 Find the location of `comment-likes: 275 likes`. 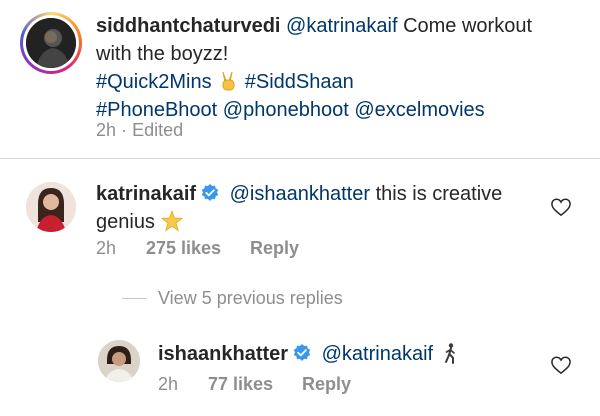

comment-likes: 275 likes is located at coordinates (183, 248).